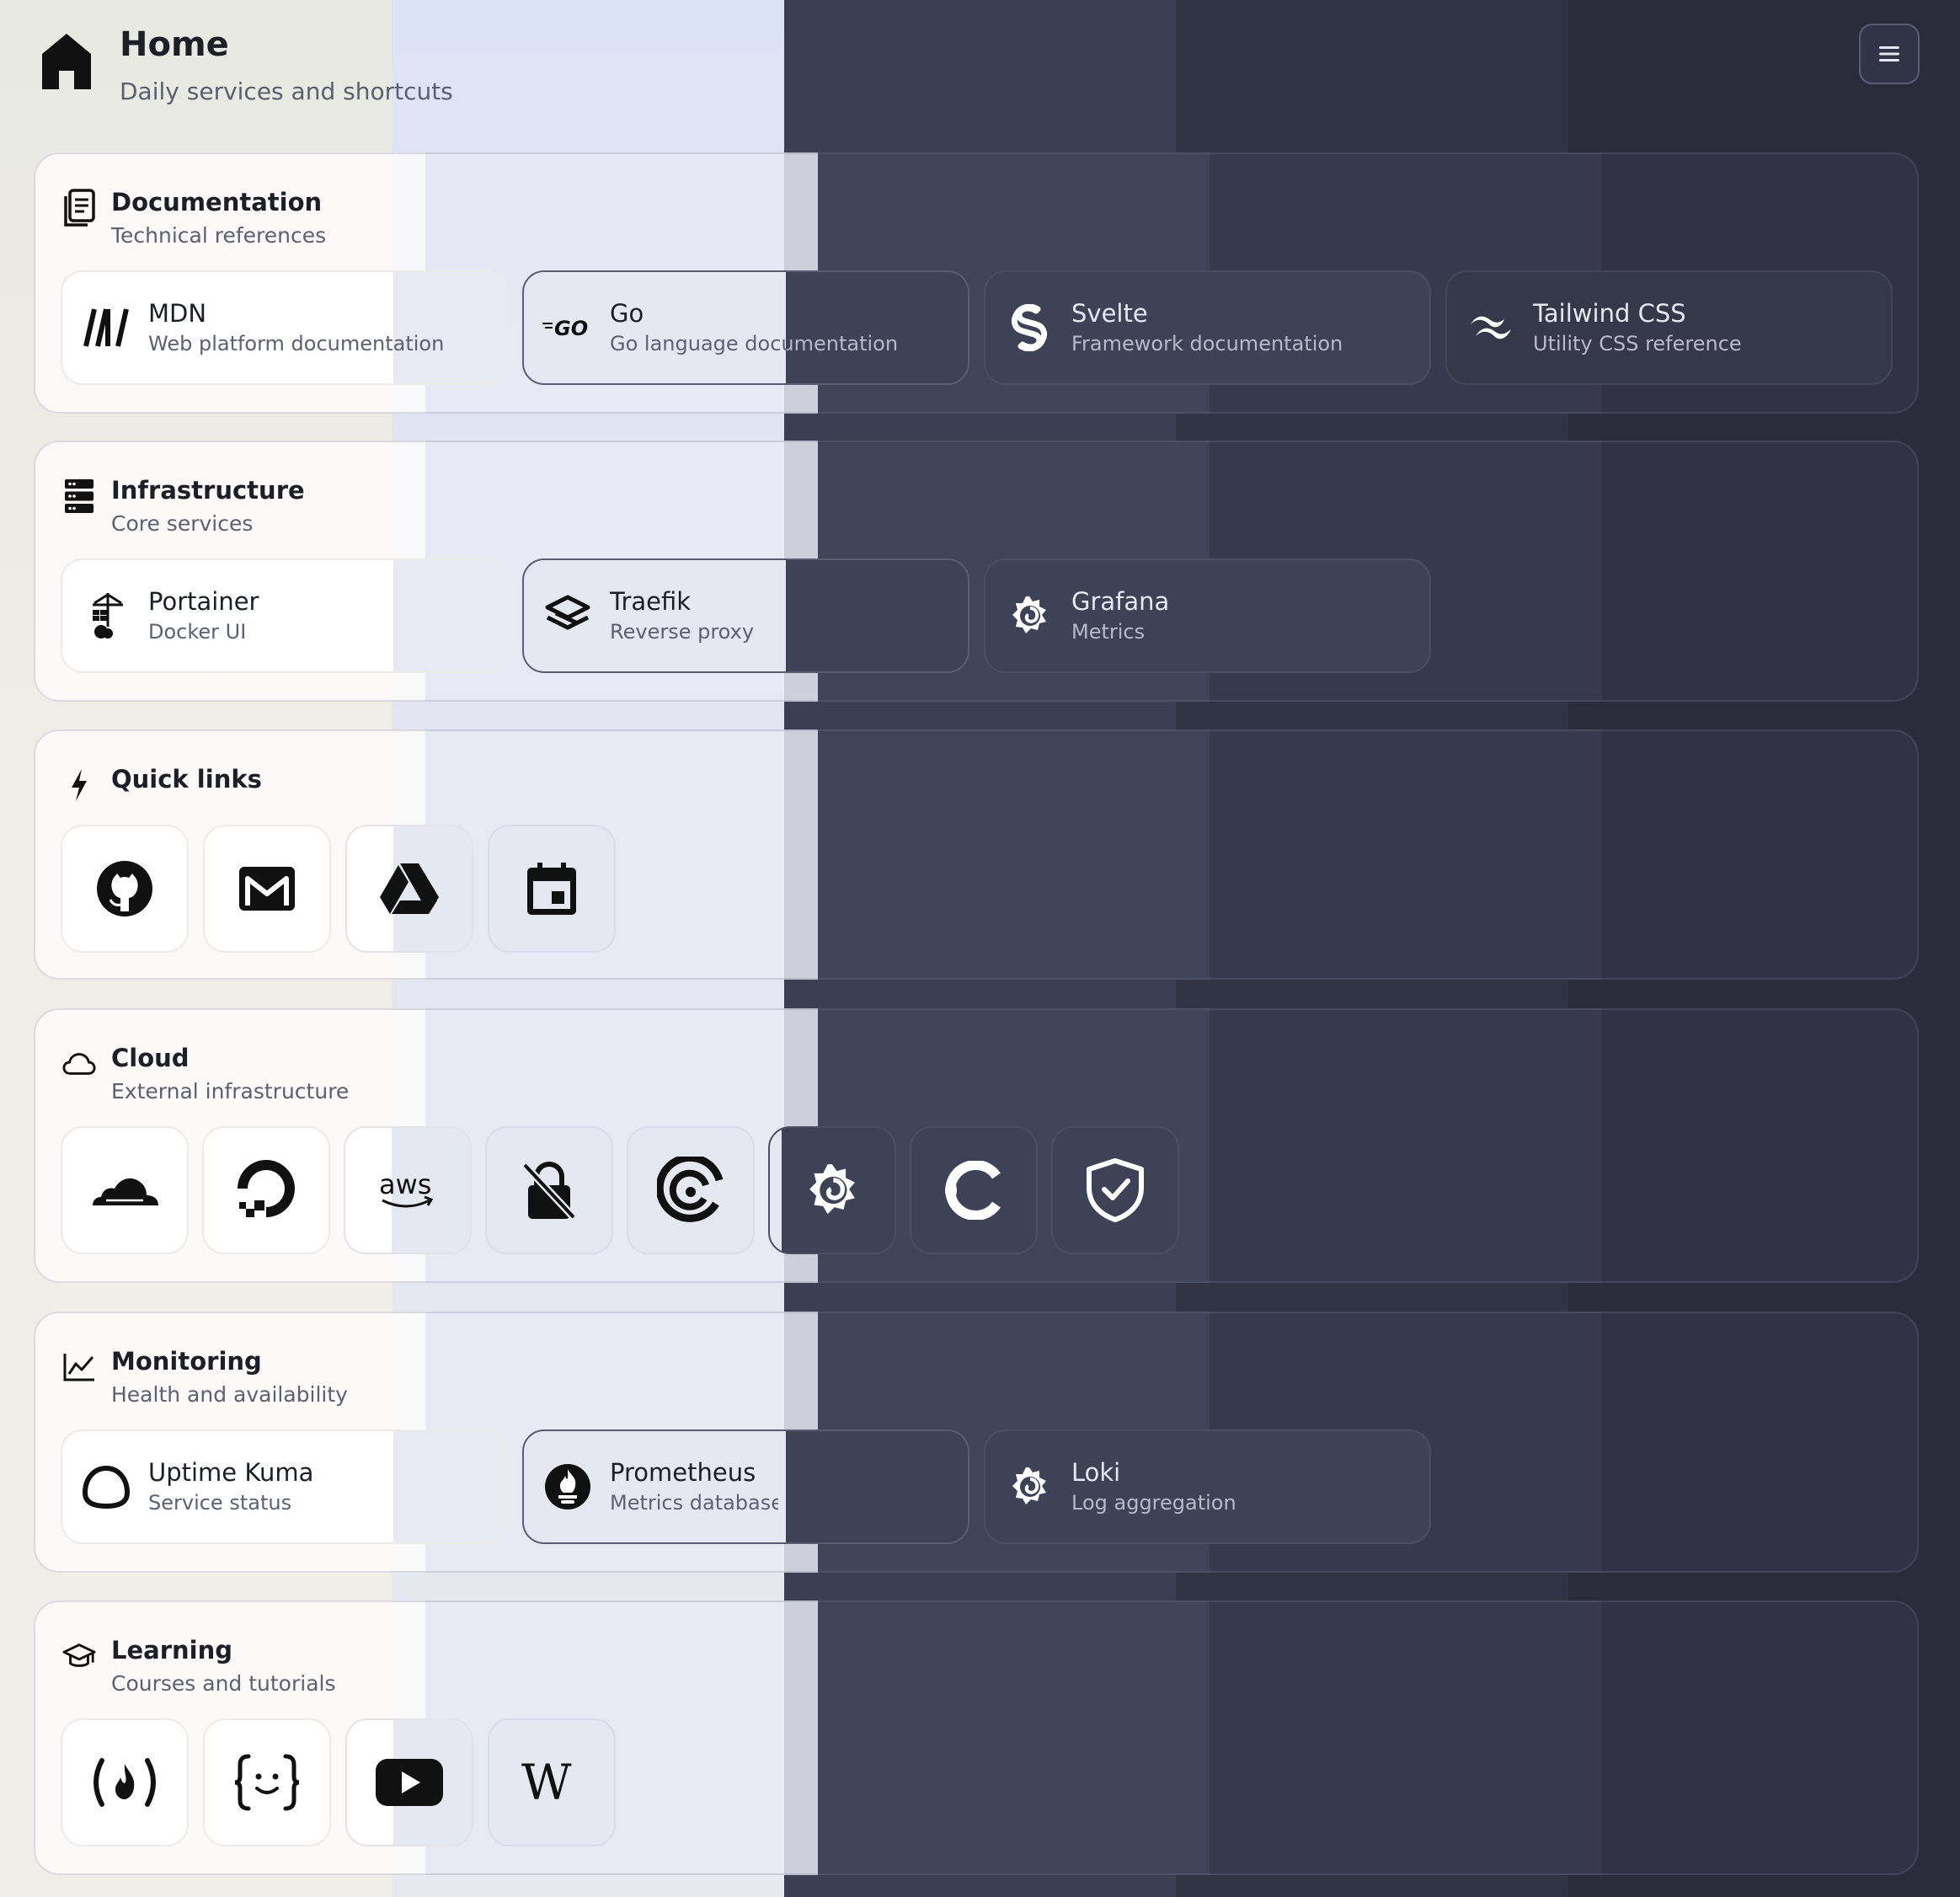 Image resolution: width=1960 pixels, height=1897 pixels. I want to click on section-title: Infrastructure, so click(208, 490).